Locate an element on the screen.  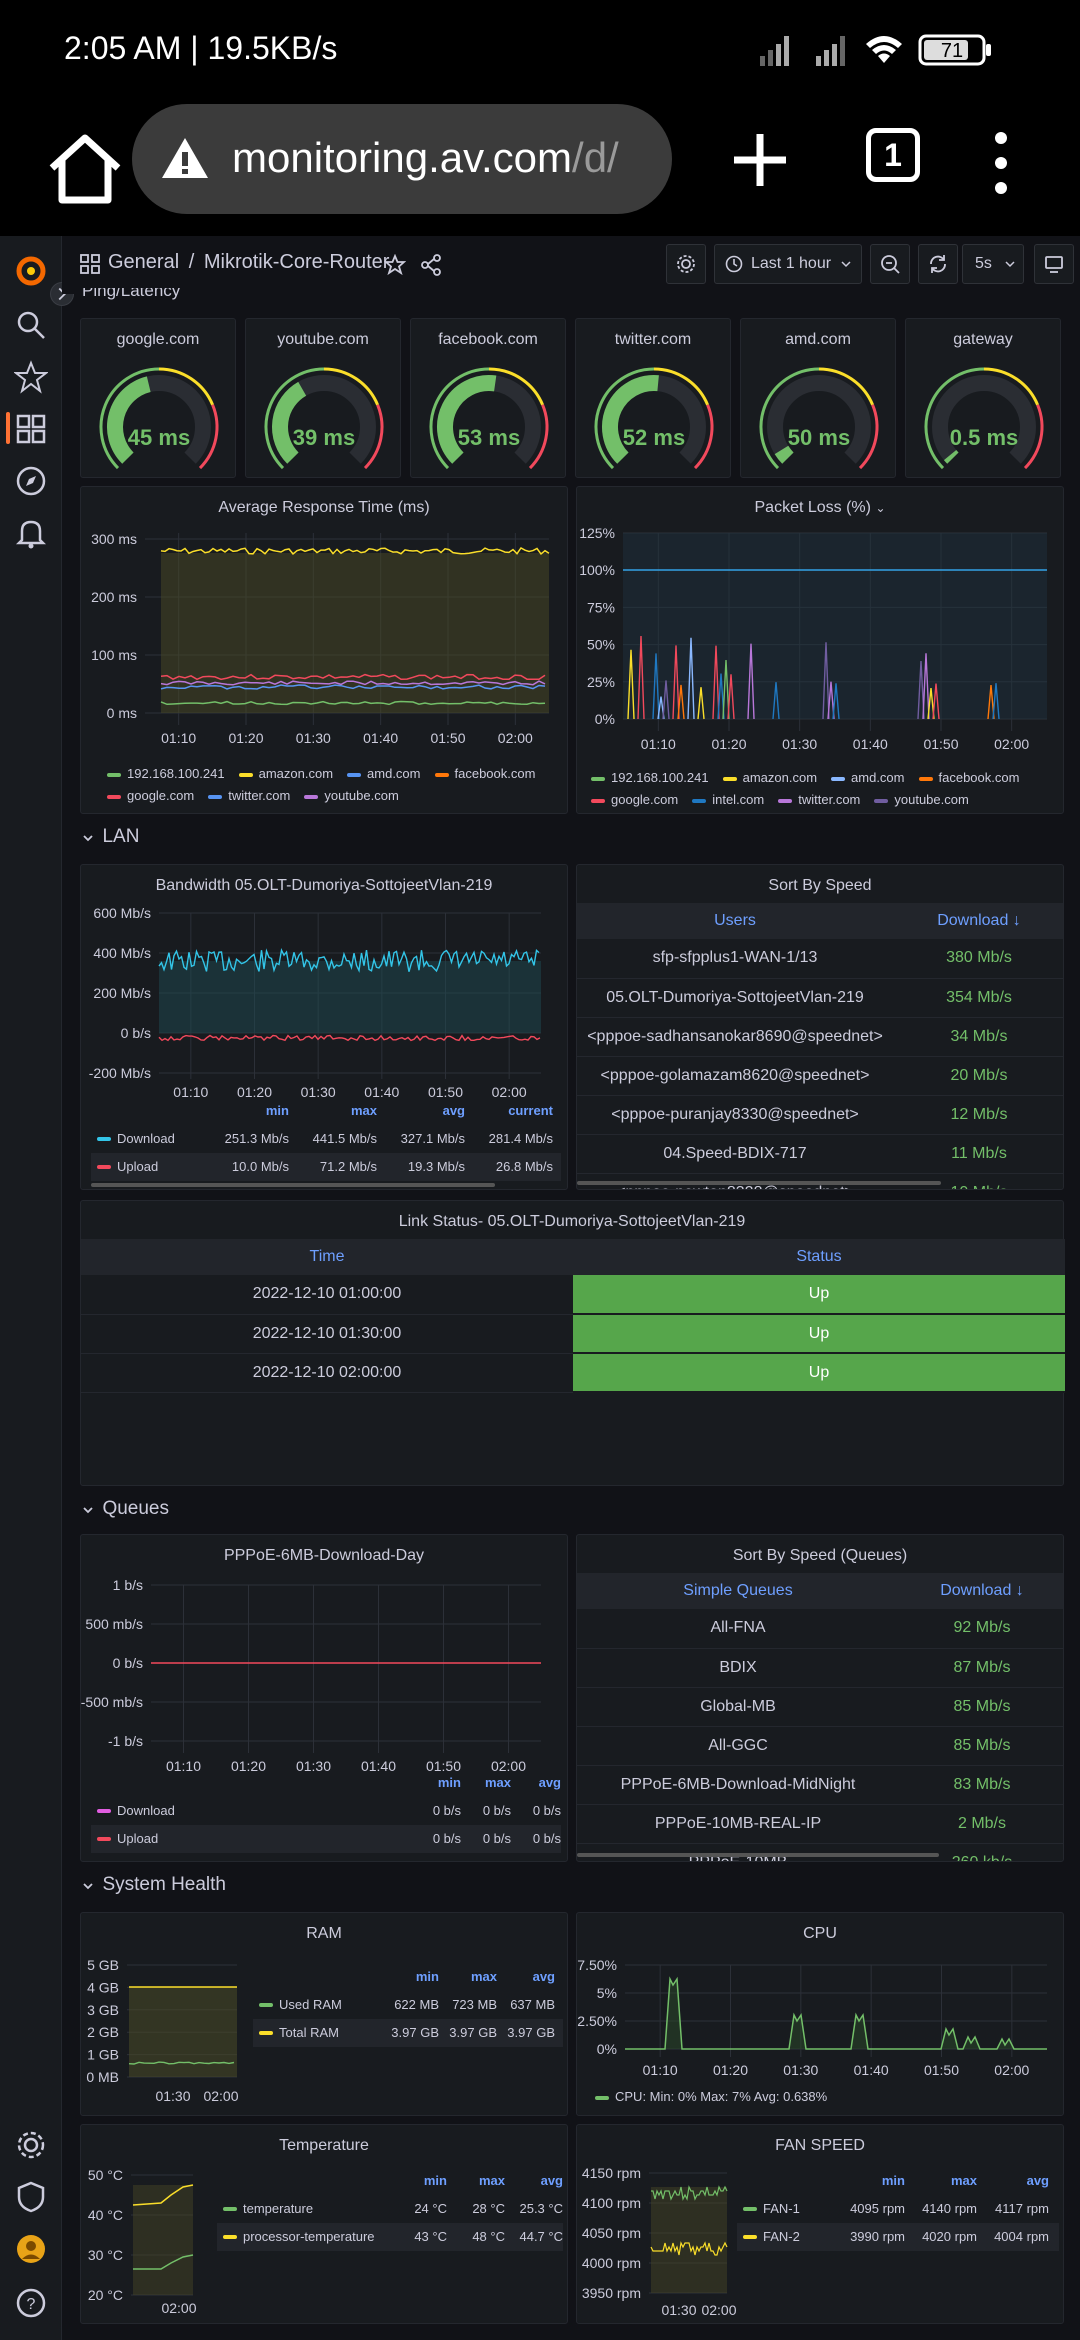
legend-row: Download 0 b/s 0 b/s 0 b/s is located at coordinates (326, 1811).